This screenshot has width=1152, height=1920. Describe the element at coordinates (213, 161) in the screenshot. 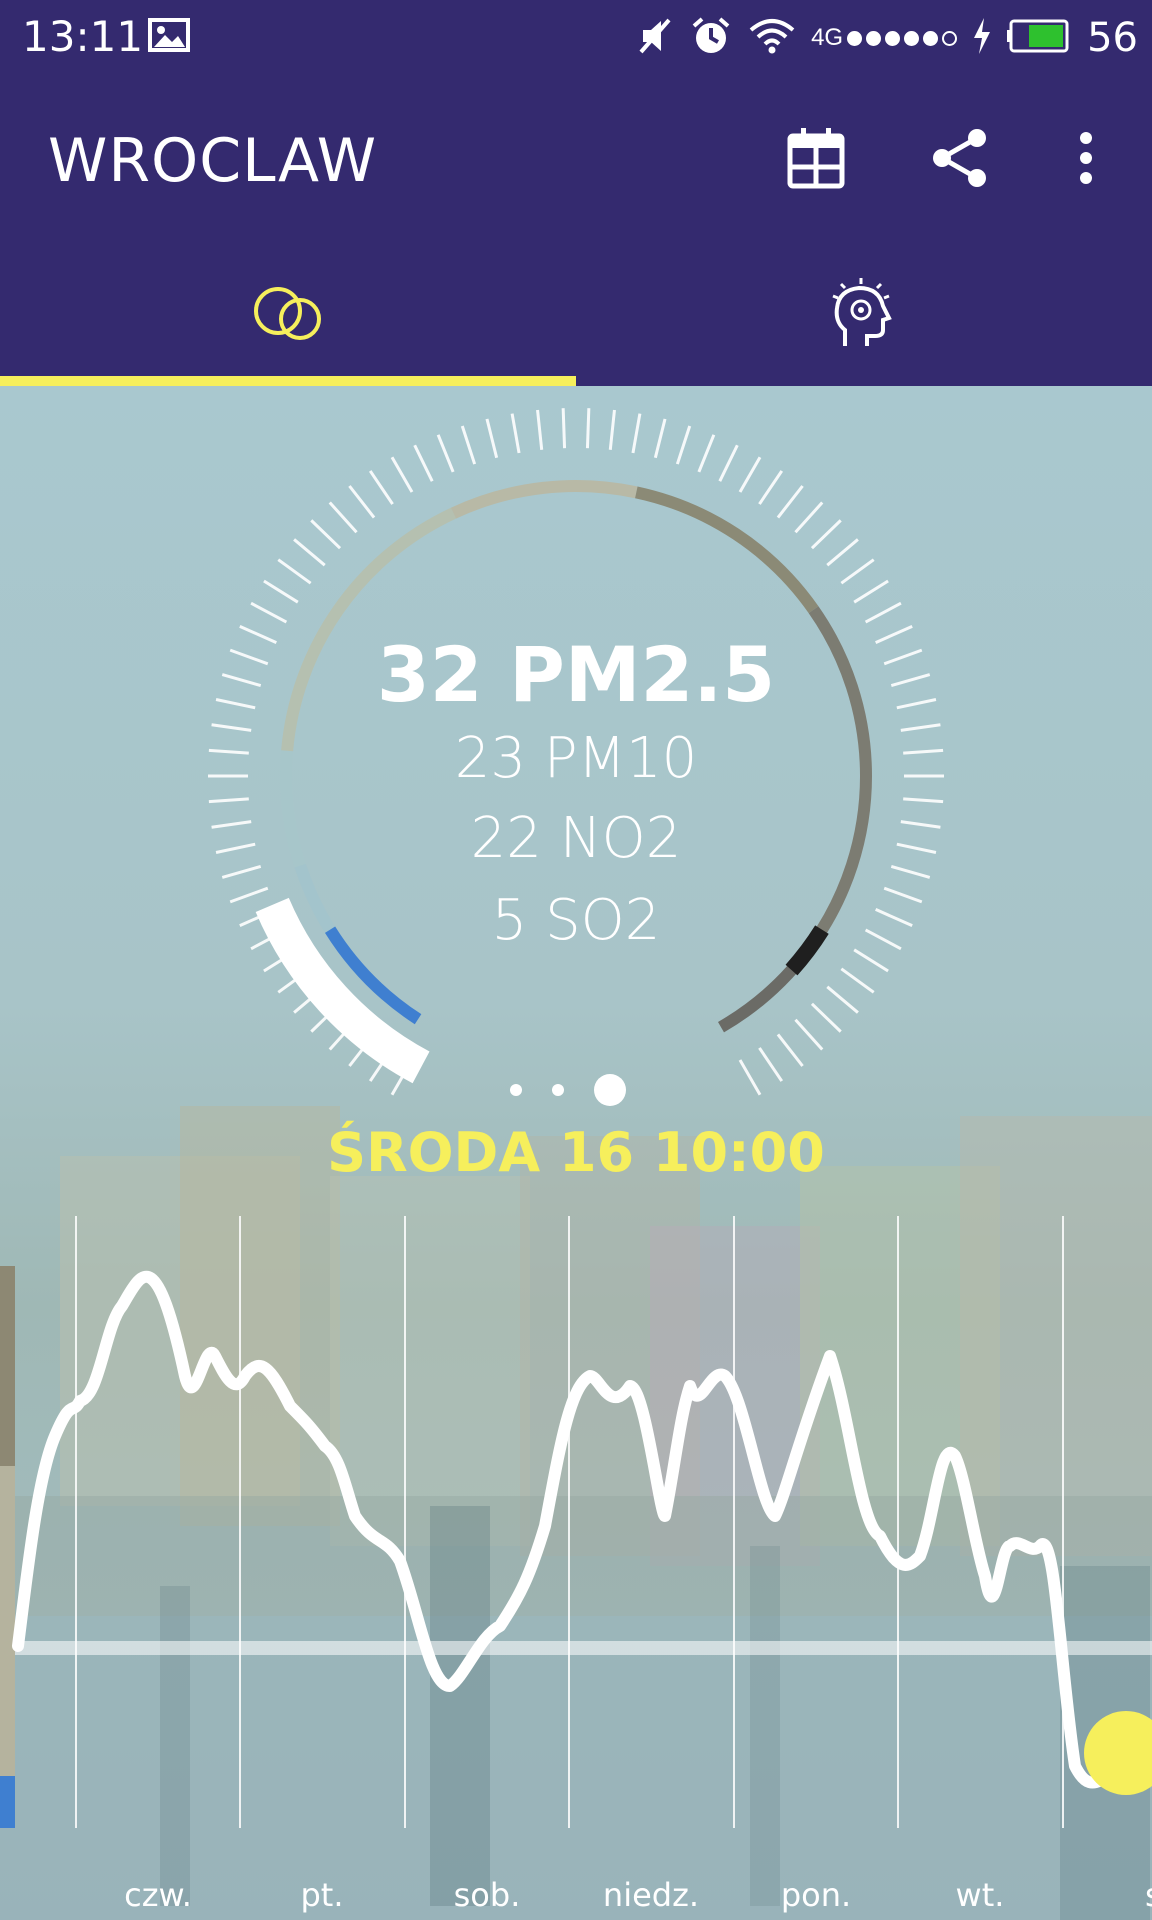

I see `city-title: WROCLAW` at that location.